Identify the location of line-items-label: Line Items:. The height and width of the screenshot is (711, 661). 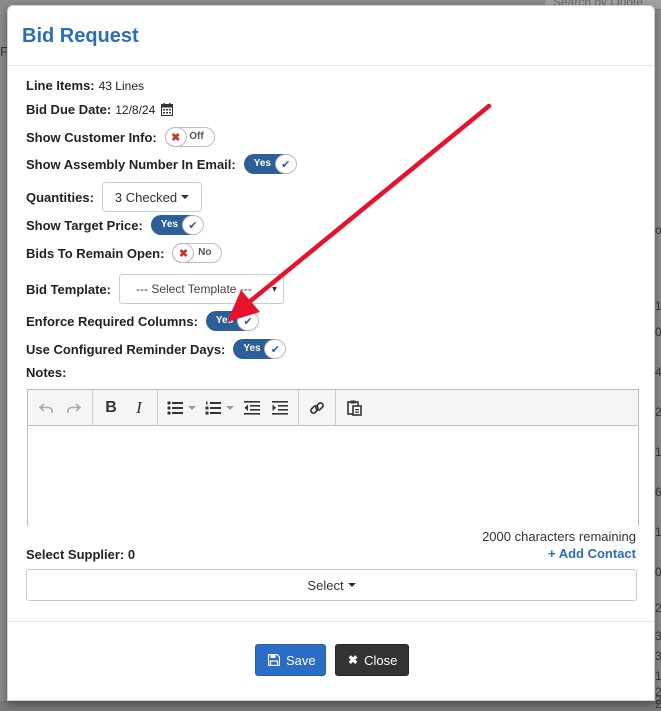
(60, 85).